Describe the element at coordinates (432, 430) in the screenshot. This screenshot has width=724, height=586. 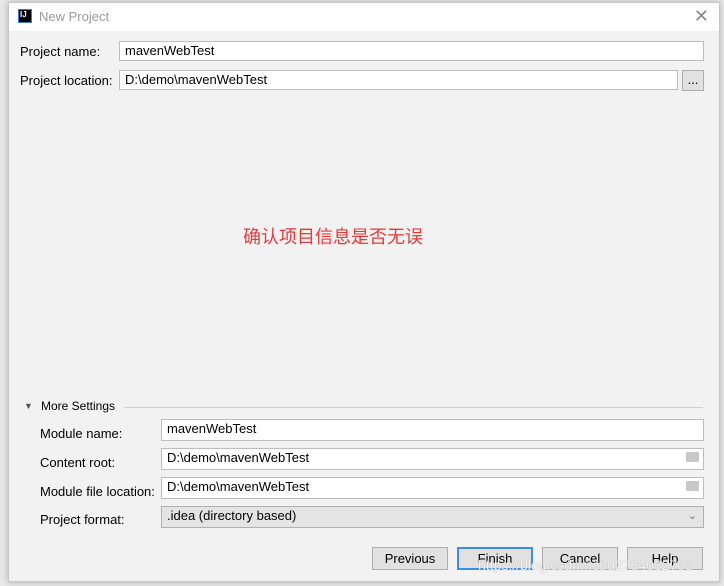
I see `module-name-input: mavenWebTest` at that location.